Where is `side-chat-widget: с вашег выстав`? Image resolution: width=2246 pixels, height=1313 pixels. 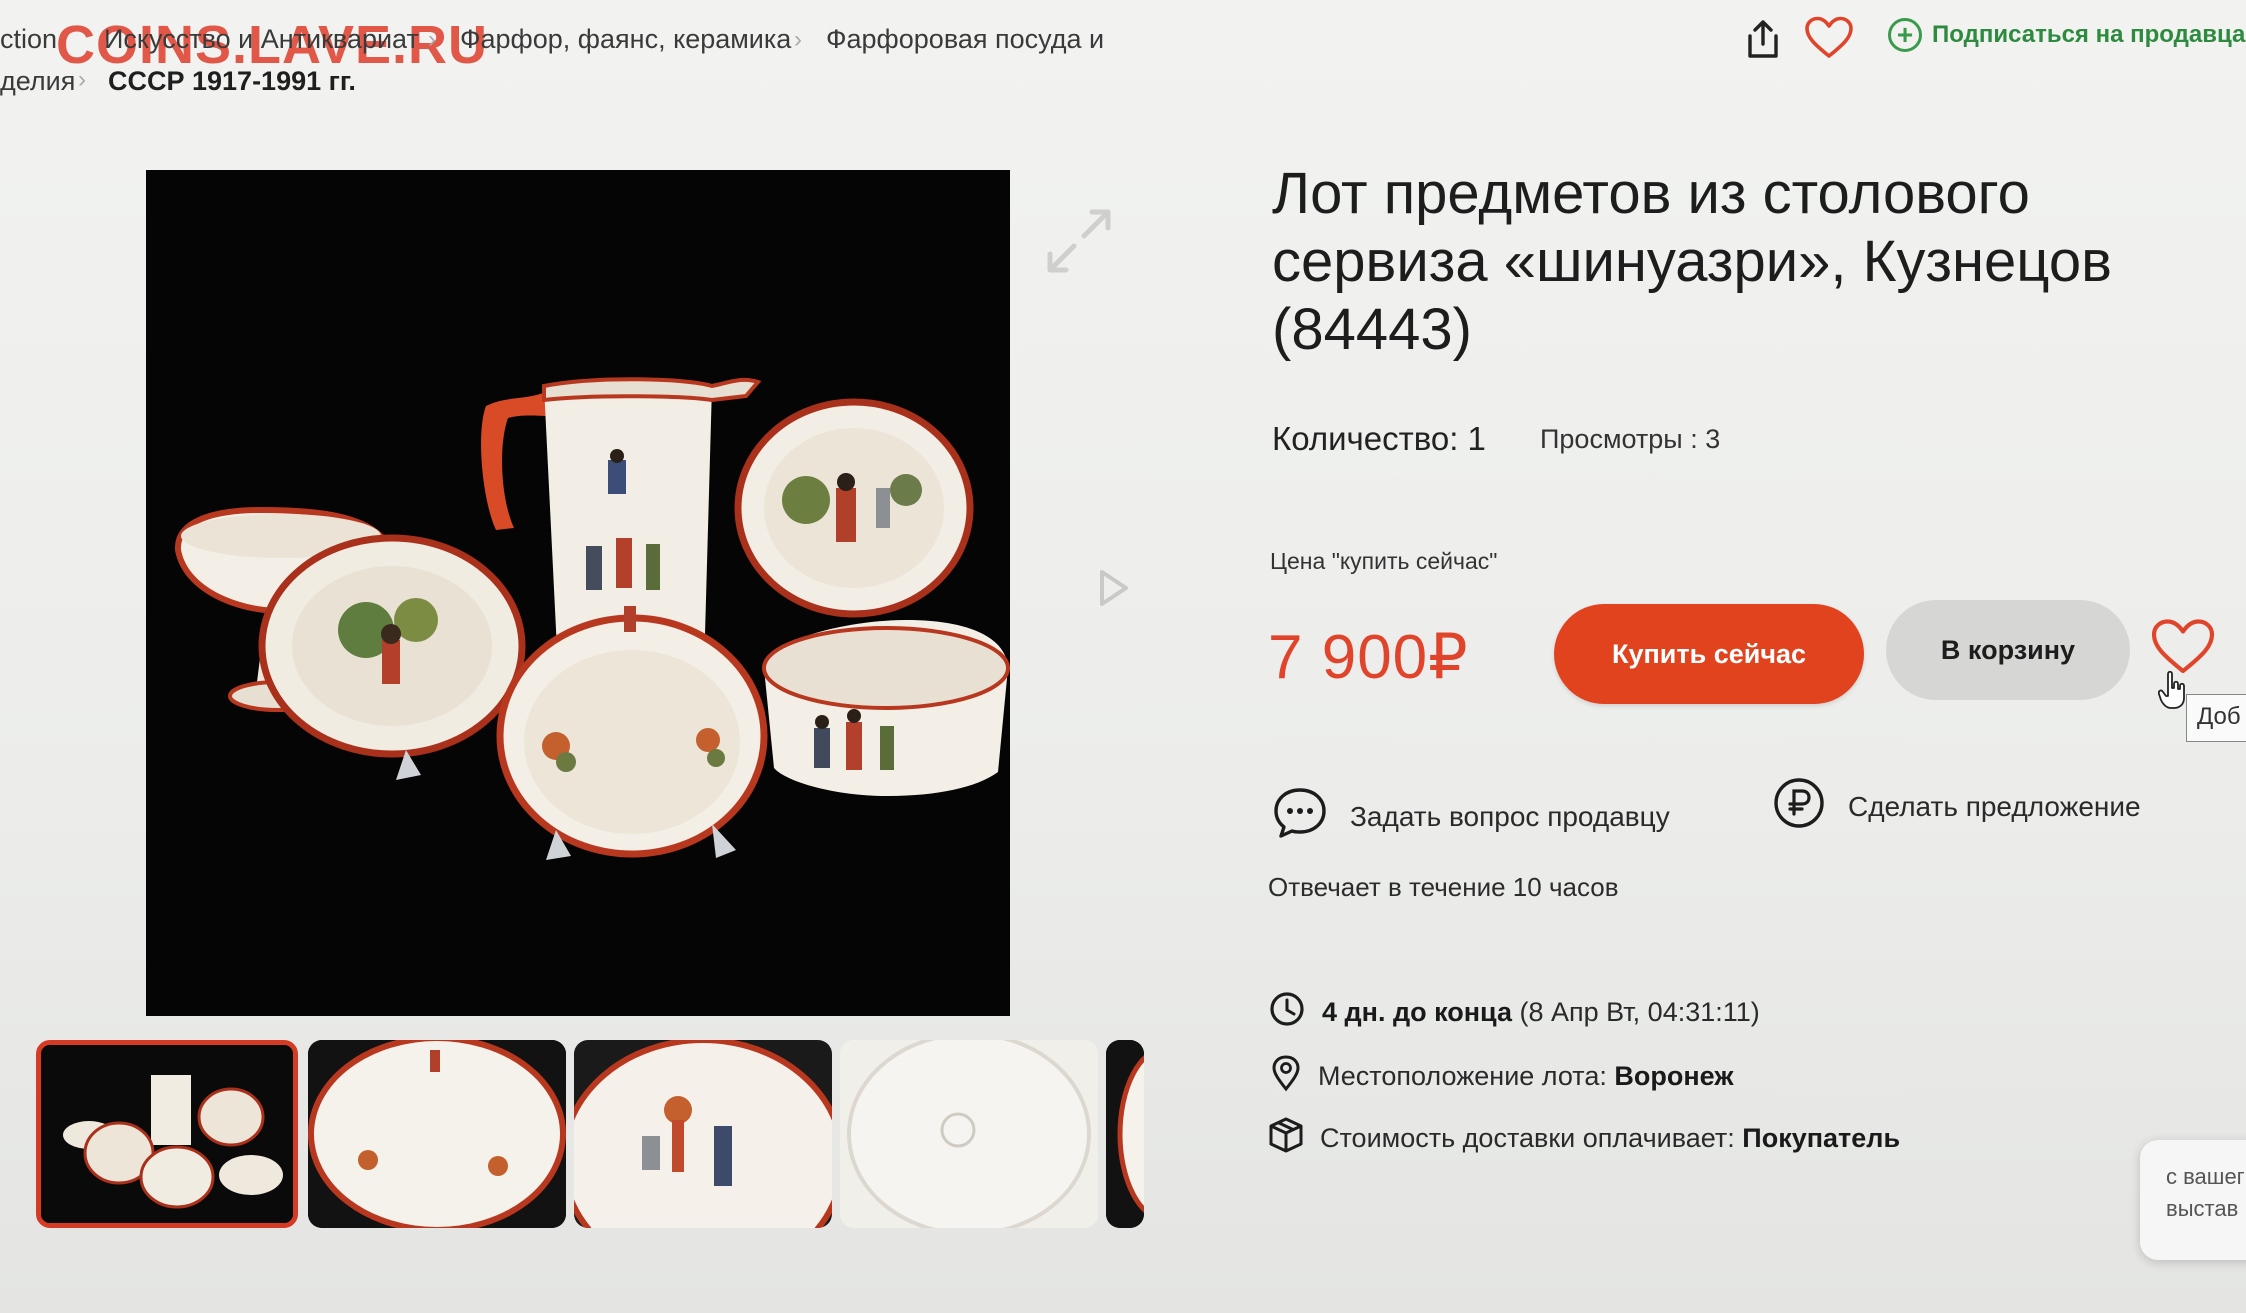 side-chat-widget: с вашег выстав is located at coordinates (2193, 1200).